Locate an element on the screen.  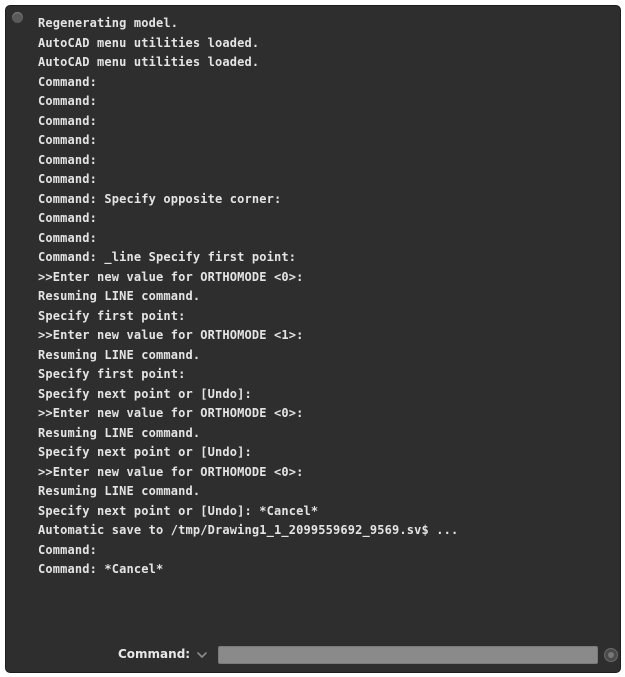
command-input is located at coordinates (408, 655).